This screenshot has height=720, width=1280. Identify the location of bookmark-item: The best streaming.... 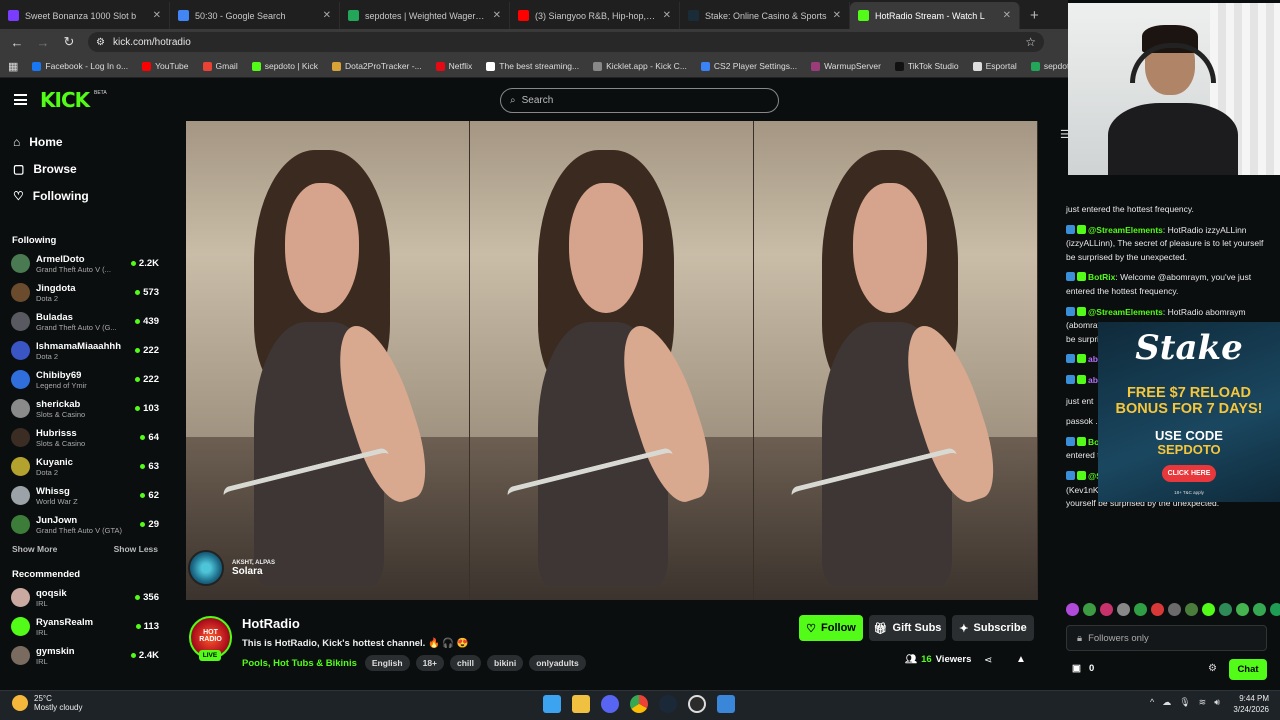
(532, 66).